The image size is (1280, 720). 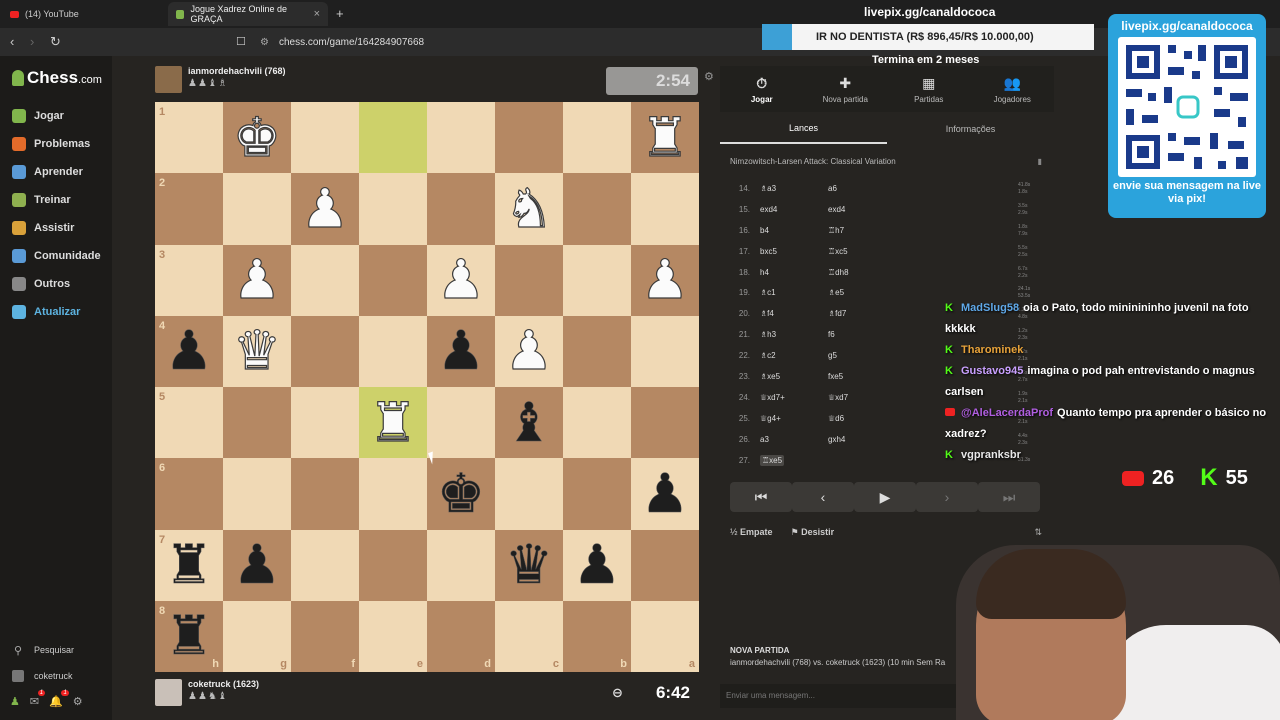 I want to click on black-move: ♖xc5, so click(x=858, y=251).